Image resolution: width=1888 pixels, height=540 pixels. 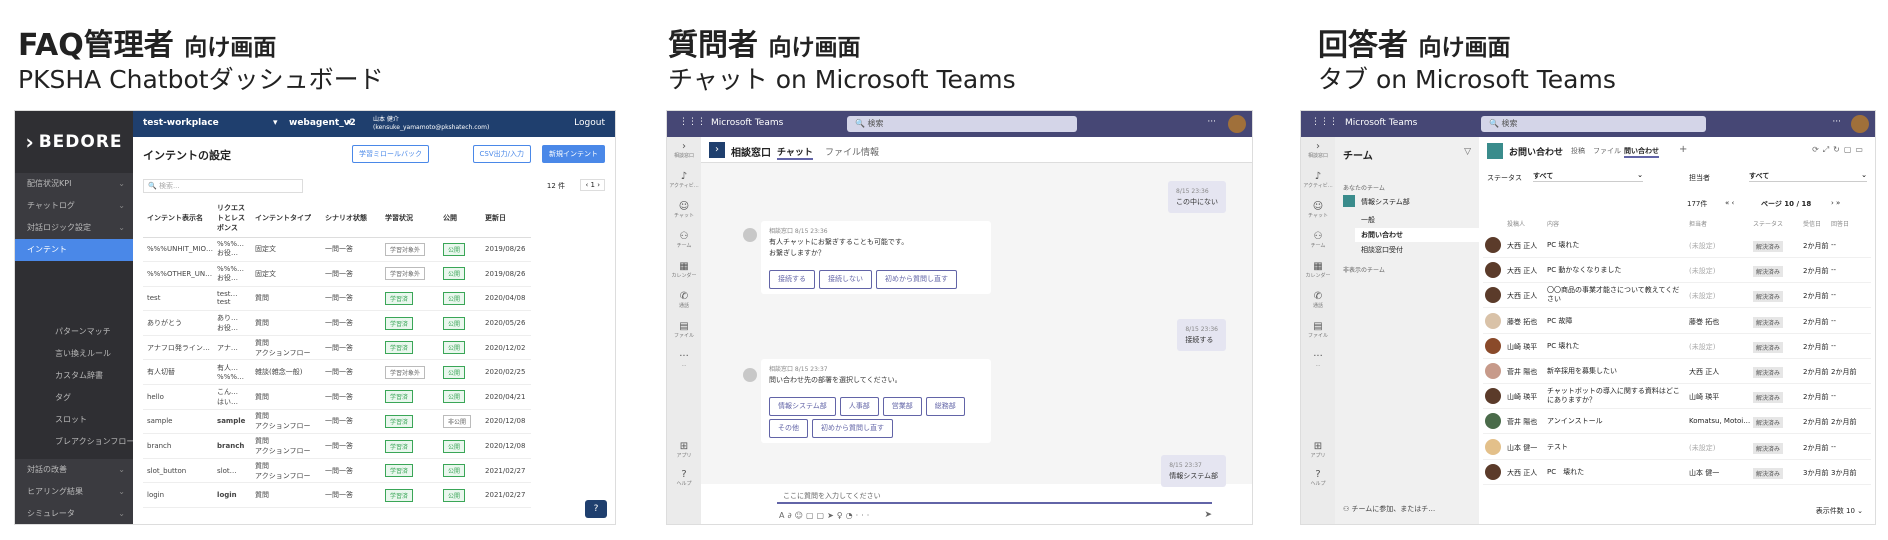 What do you see at coordinates (1840, 223) in the screenshot?
I see `column-header: 回答日` at bounding box center [1840, 223].